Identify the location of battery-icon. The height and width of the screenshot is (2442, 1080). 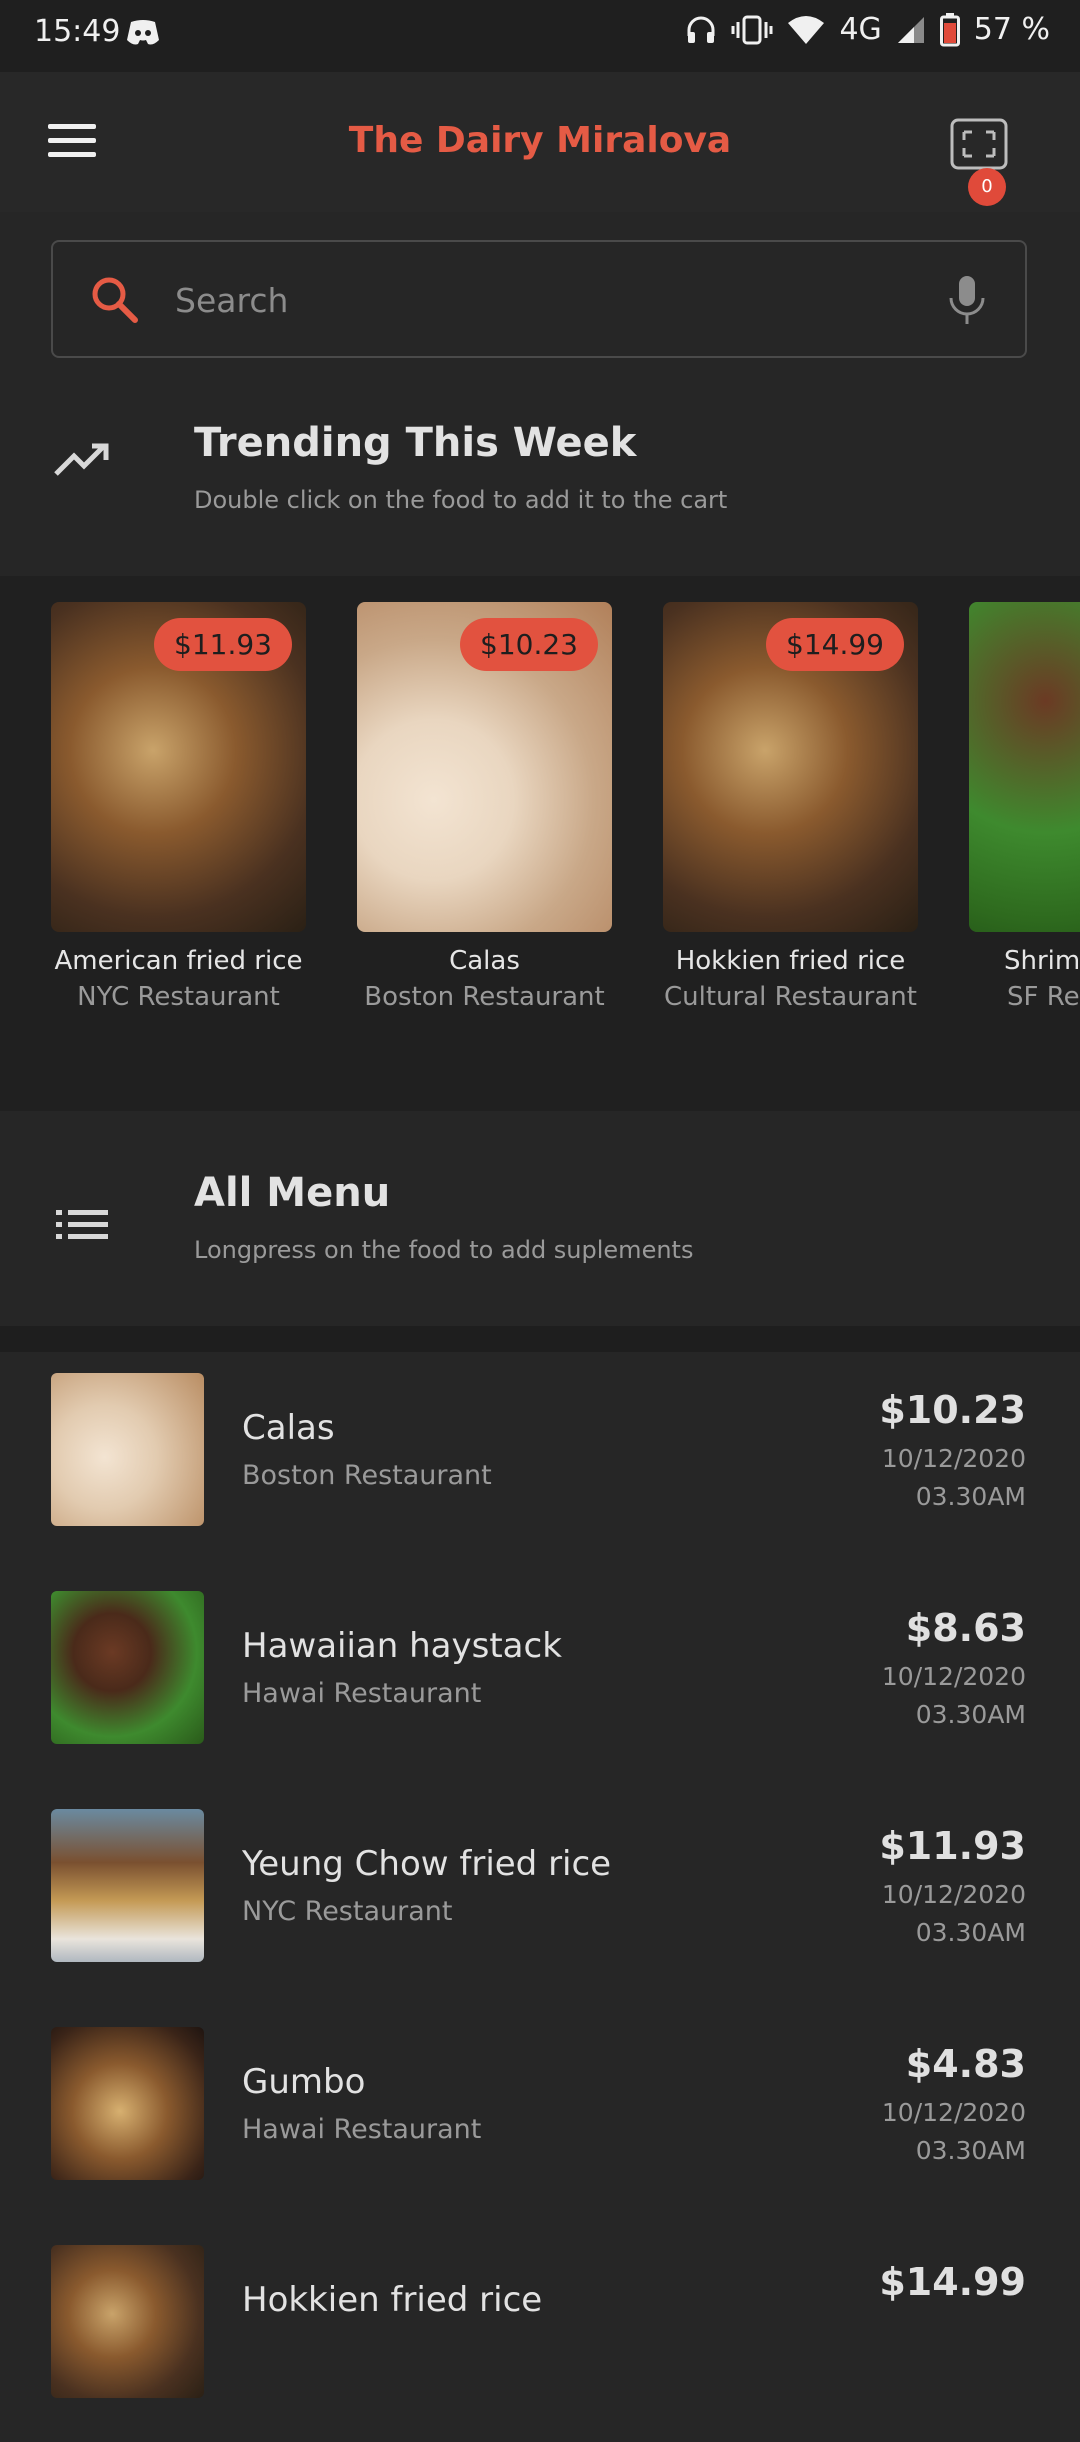
(949, 29).